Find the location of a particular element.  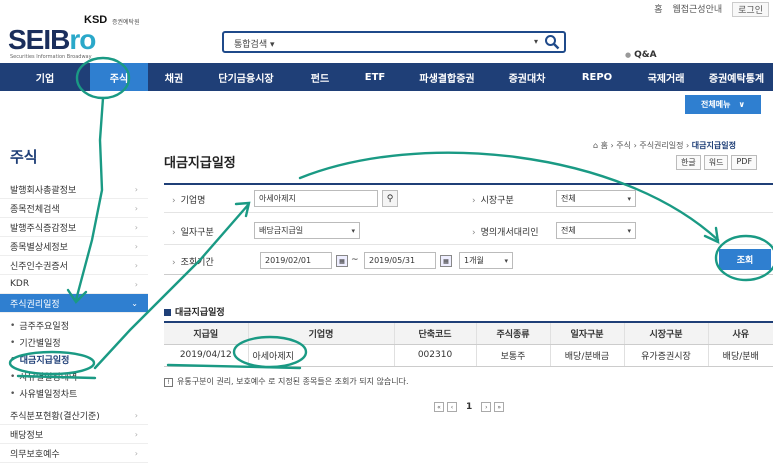

search-icon: ⚲ is located at coordinates (390, 198).